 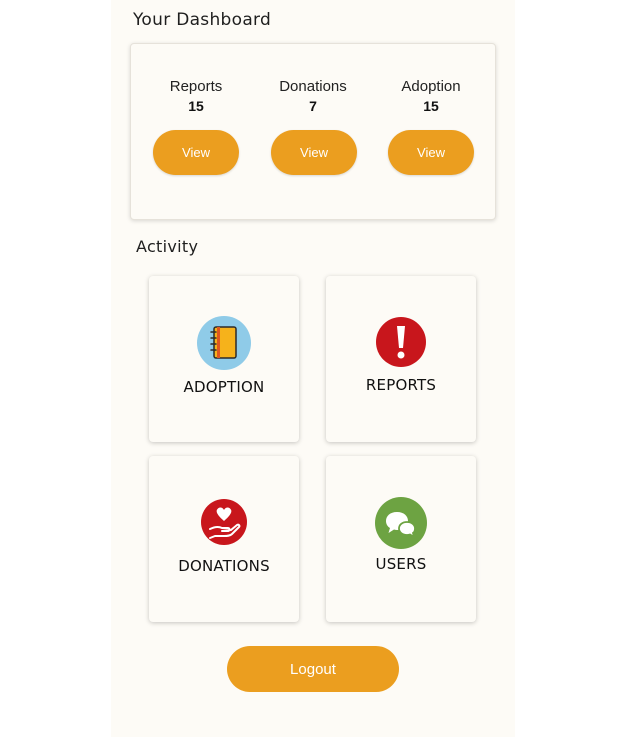 What do you see at coordinates (401, 342) in the screenshot?
I see `exclamation-icon` at bounding box center [401, 342].